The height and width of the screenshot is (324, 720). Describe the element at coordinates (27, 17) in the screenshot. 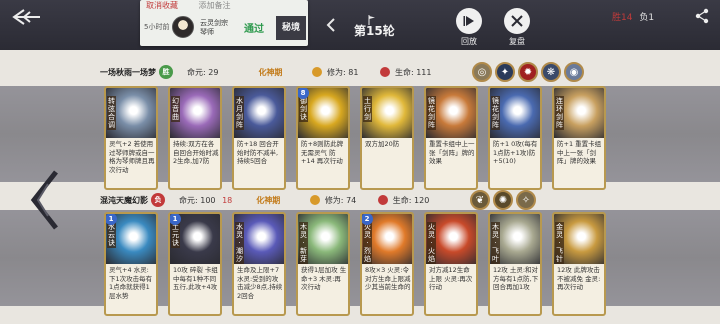

I see `back-arrow-icon` at that location.